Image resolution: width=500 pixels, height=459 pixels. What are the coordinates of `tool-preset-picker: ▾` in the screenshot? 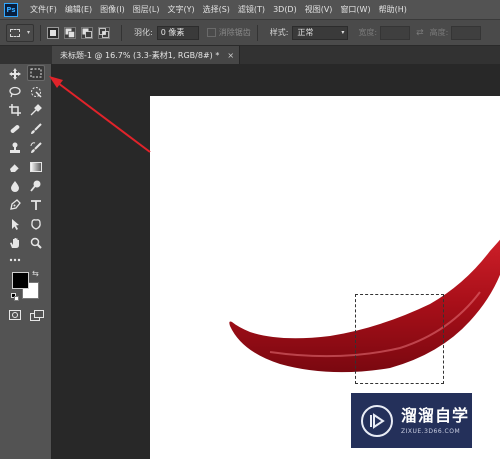 It's located at (20, 32).